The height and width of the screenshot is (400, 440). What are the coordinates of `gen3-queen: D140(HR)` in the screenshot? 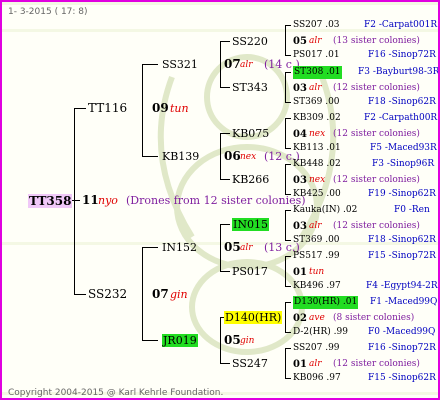 It's located at (253, 317).